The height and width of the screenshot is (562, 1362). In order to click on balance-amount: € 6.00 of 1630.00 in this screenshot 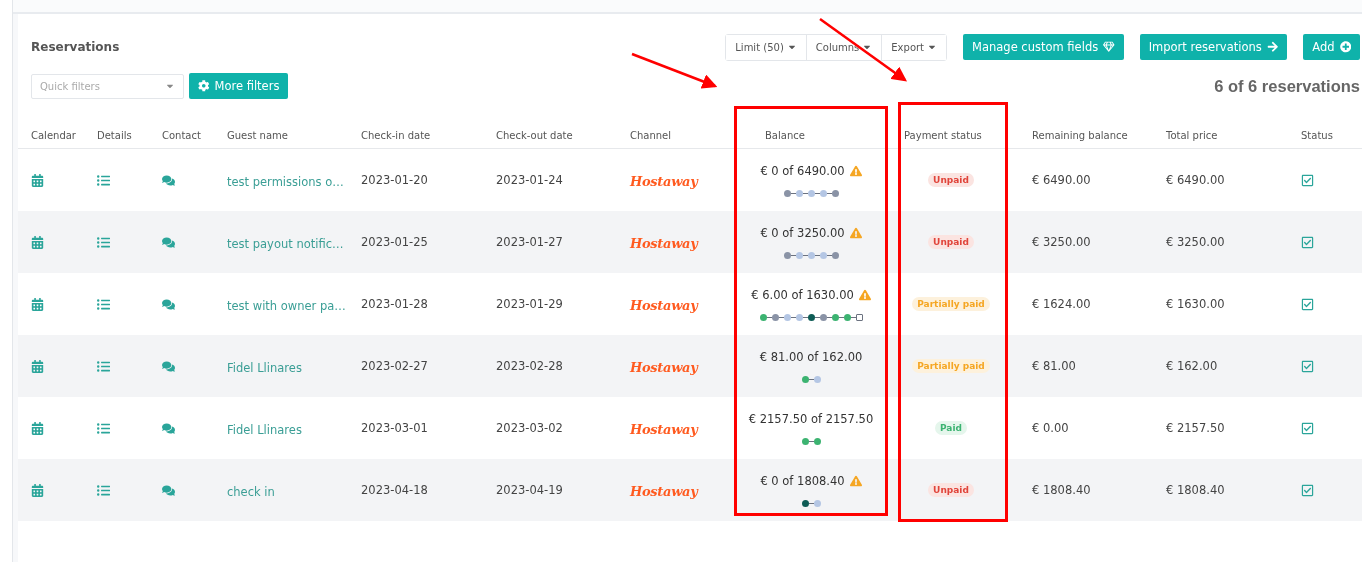, I will do `click(802, 294)`.